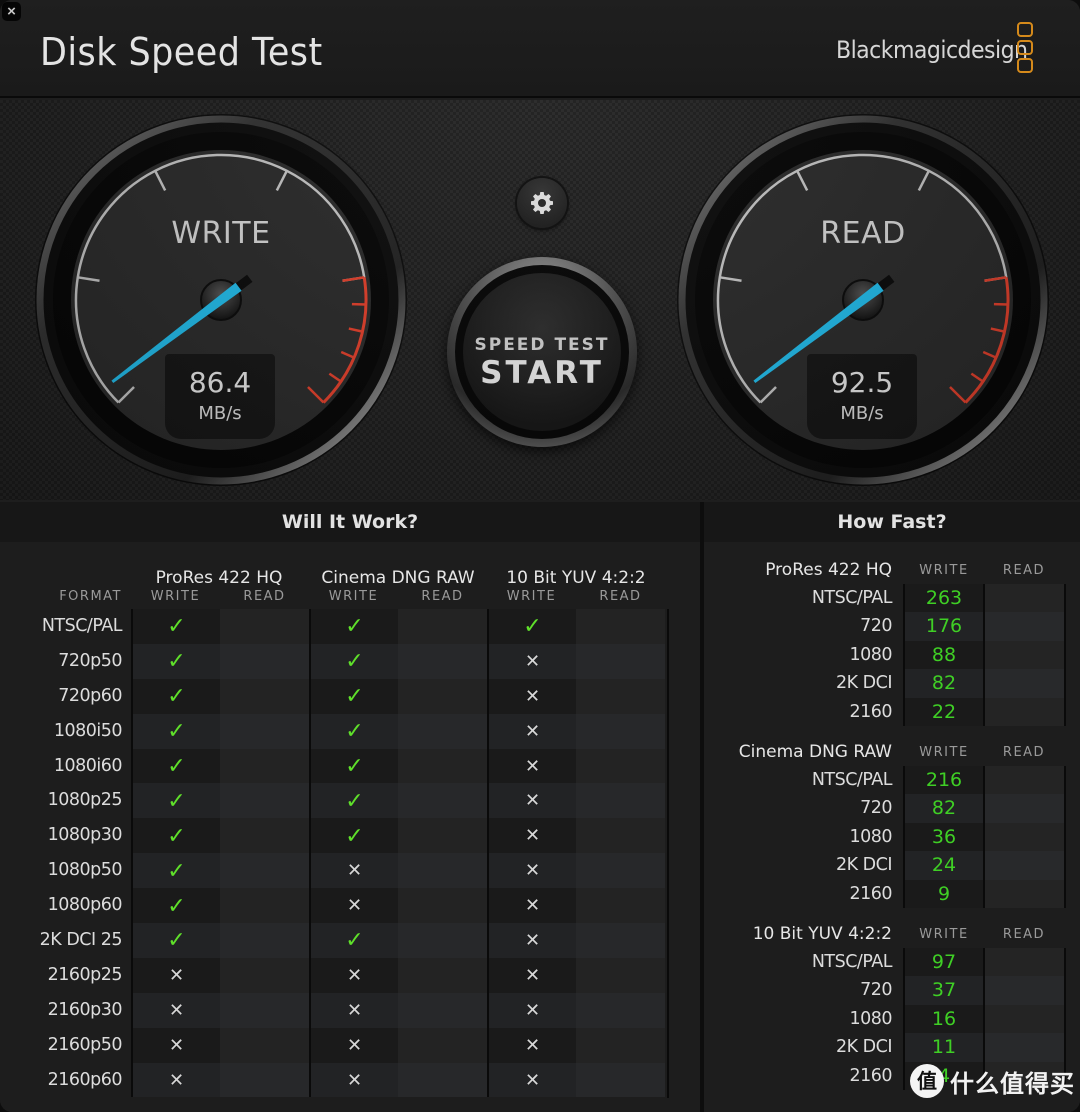 The height and width of the screenshot is (1112, 1080). What do you see at coordinates (992, 1081) in the screenshot?
I see `watermark: 值 什么值得买` at bounding box center [992, 1081].